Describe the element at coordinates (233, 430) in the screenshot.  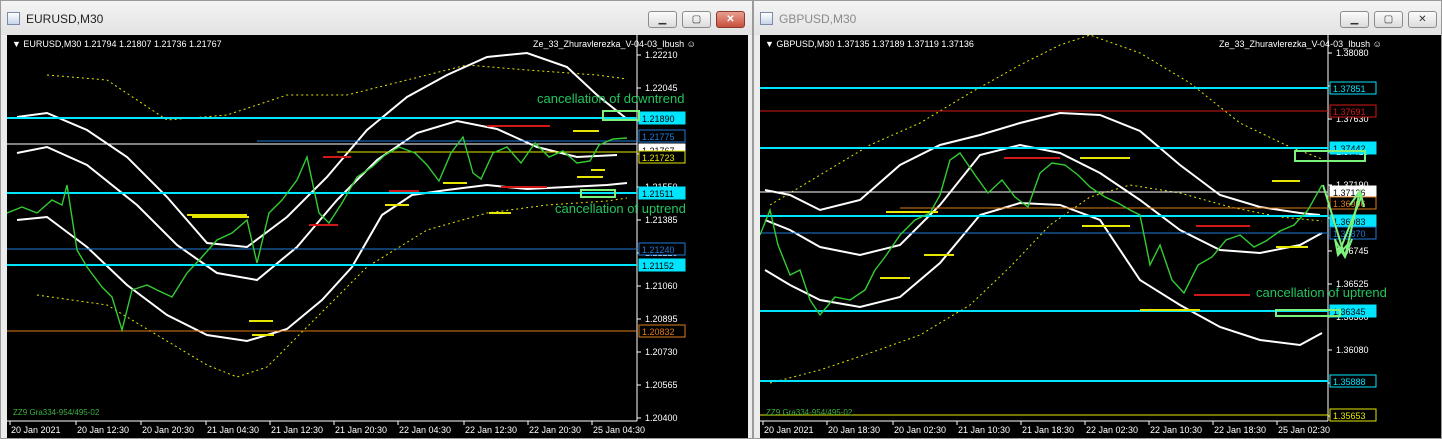
I see `time-tick-label: 21 Jan 04:30` at that location.